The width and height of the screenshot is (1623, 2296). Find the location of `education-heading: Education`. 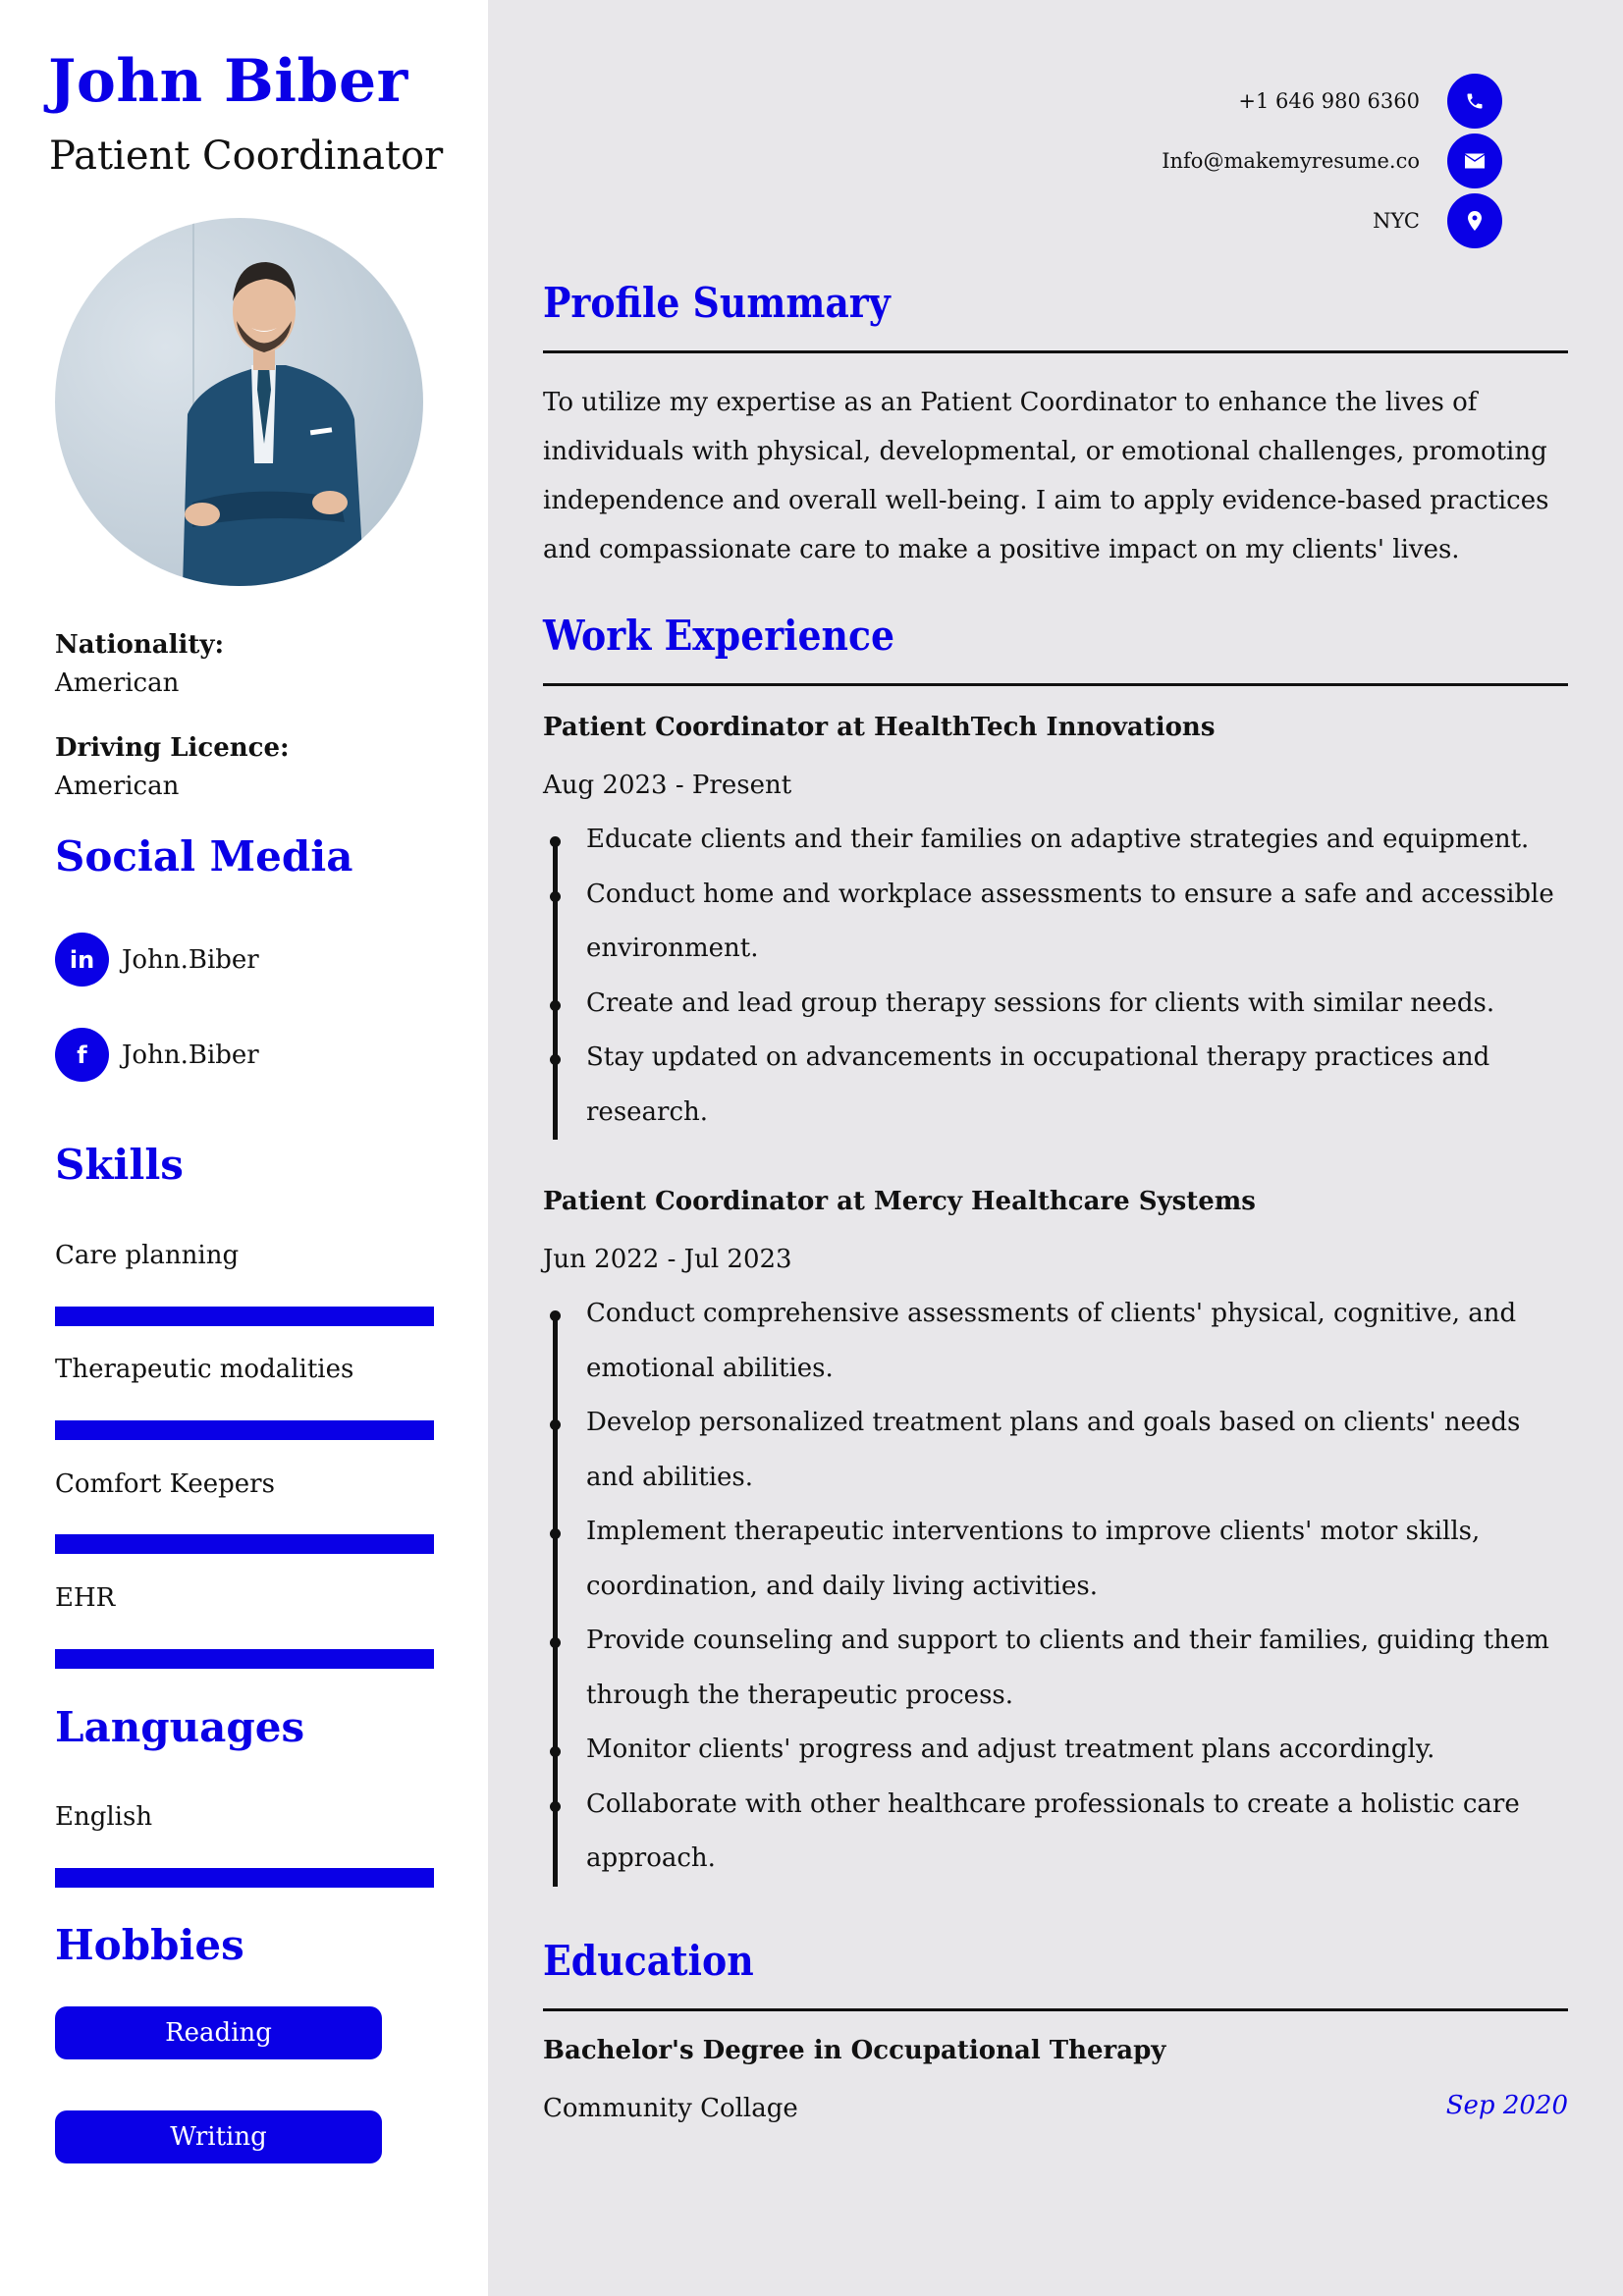

education-heading: Education is located at coordinates (648, 1961).